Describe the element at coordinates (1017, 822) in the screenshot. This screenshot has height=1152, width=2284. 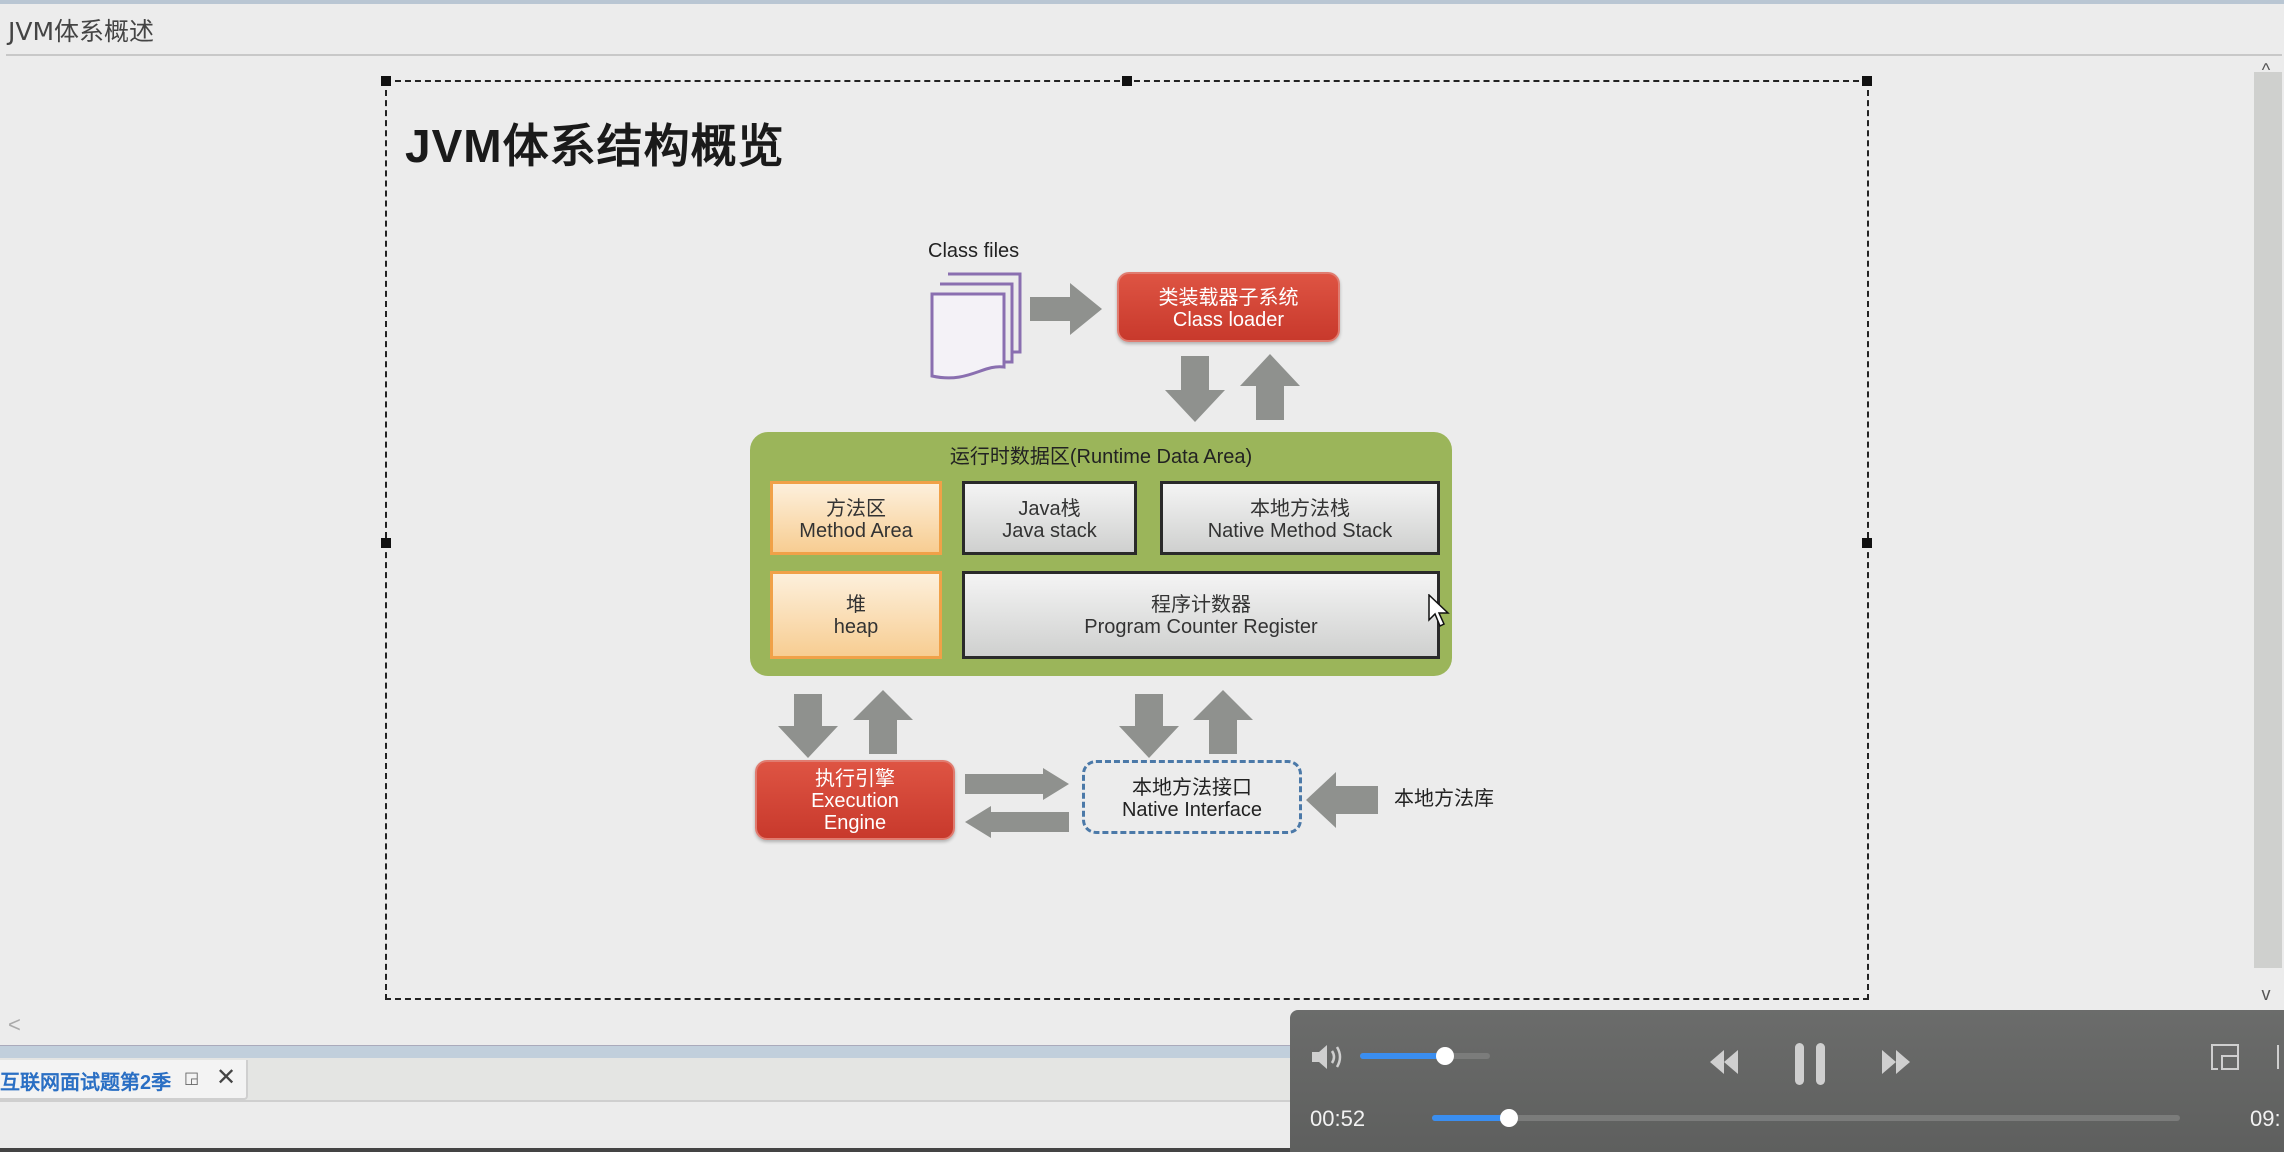
I see `arrow-left-to-engine` at that location.